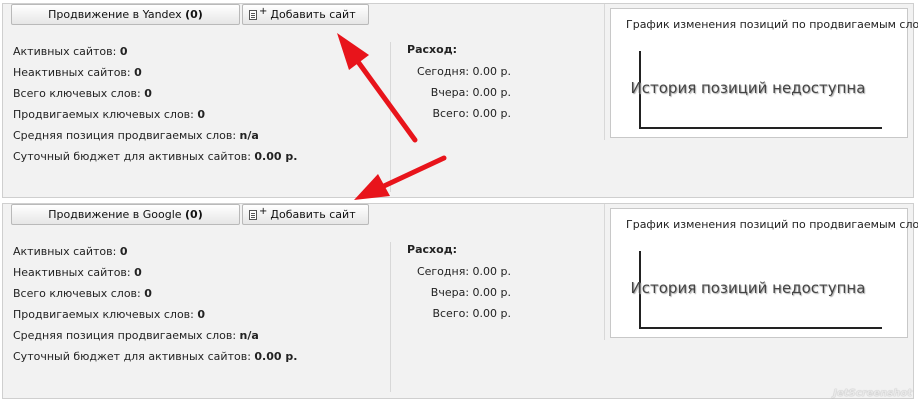 This screenshot has width=918, height=401. Describe the element at coordinates (377, 88) in the screenshot. I see `arrow-up-icon` at that location.